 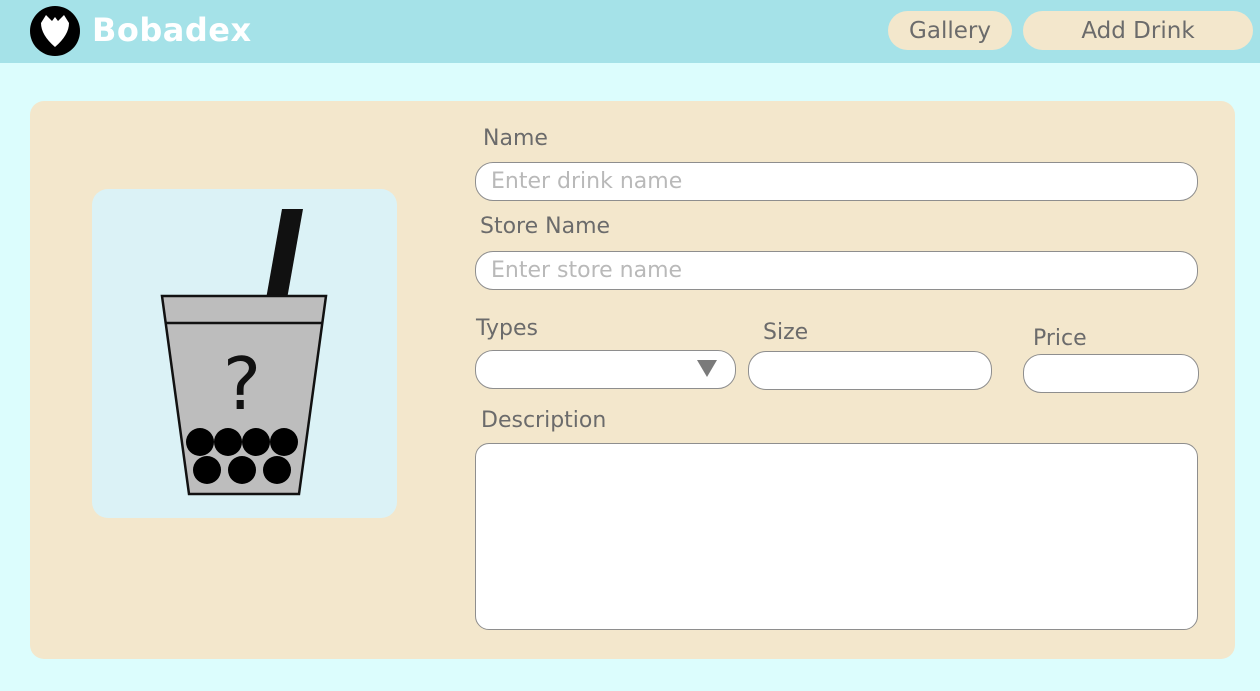 I want to click on store-name-label: Store Name, so click(x=545, y=226).